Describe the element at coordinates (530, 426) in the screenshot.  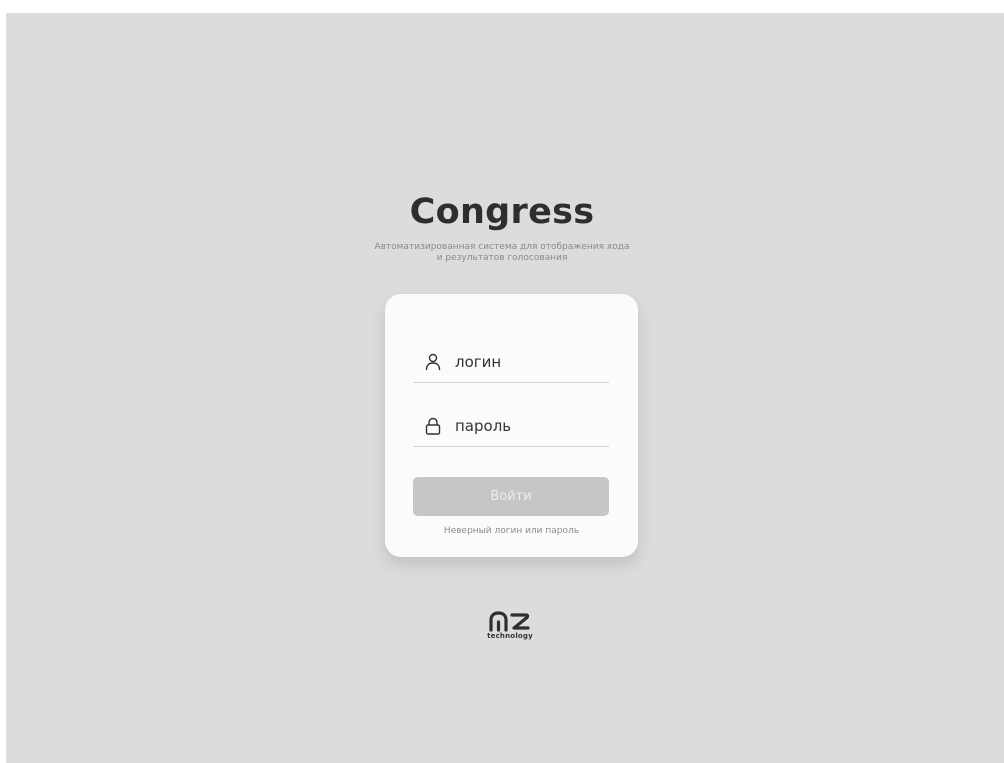
I see `password-input` at that location.